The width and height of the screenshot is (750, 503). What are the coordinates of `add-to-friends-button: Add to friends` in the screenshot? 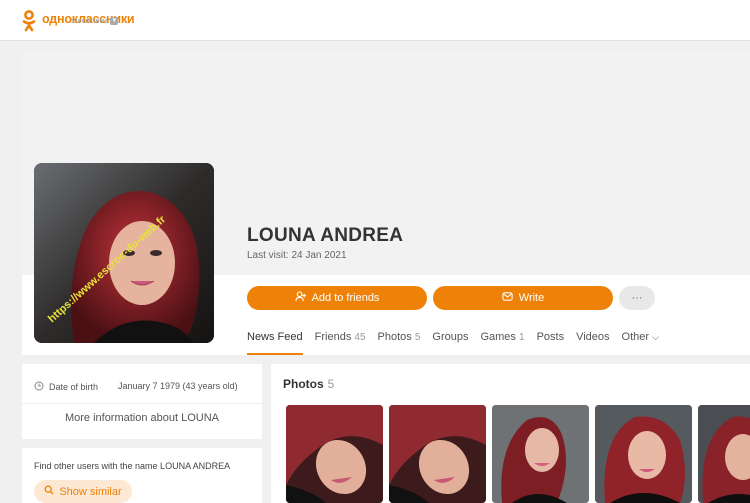 It's located at (337, 298).